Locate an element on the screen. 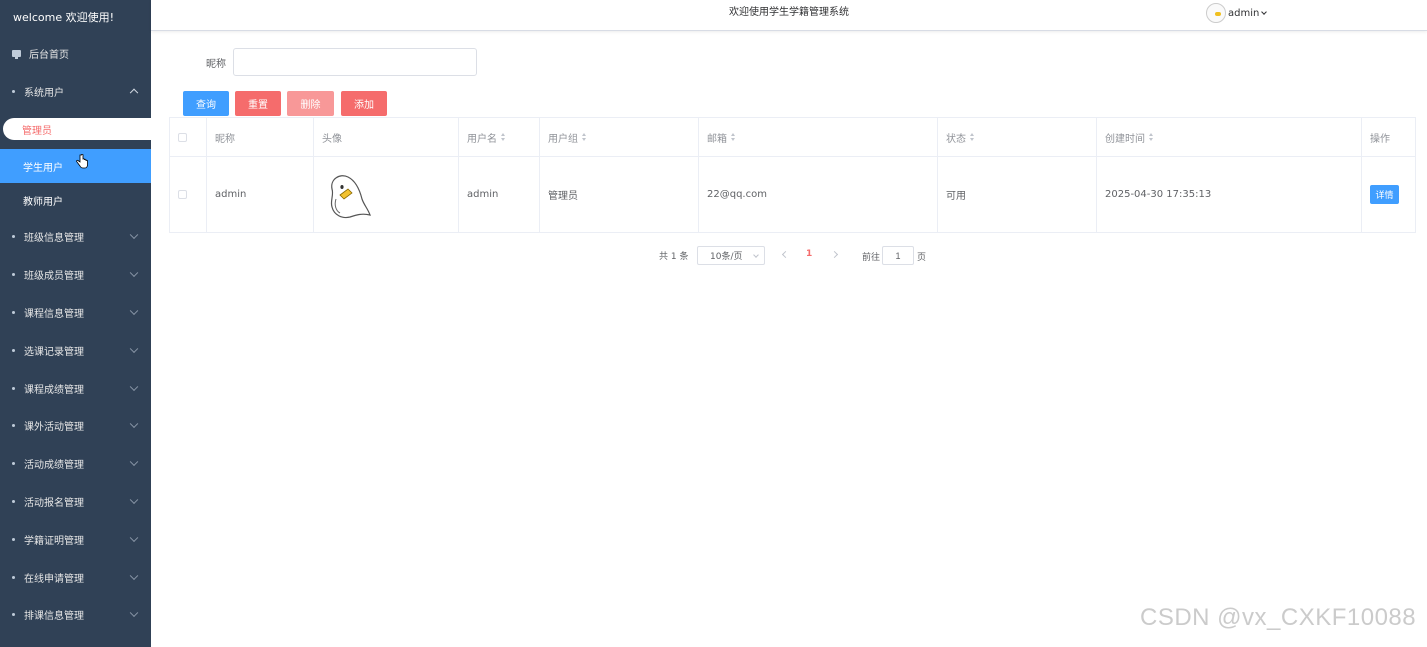 This screenshot has height=647, width=1427. sidebar-item-system-users: 系统用户 is located at coordinates (75, 91).